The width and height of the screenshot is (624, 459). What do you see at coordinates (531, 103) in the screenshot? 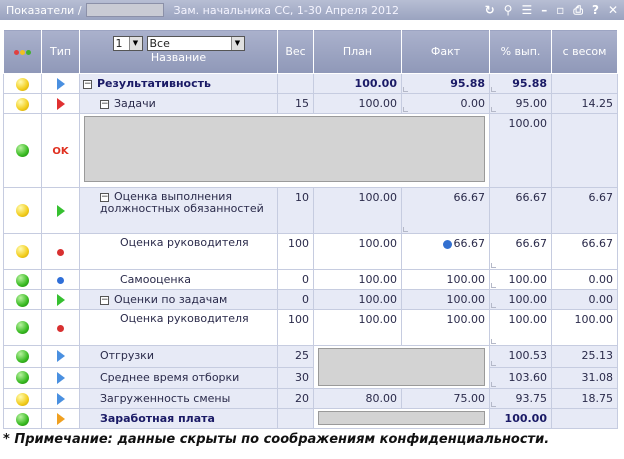
I see `pct-value: 95.00` at bounding box center [531, 103].